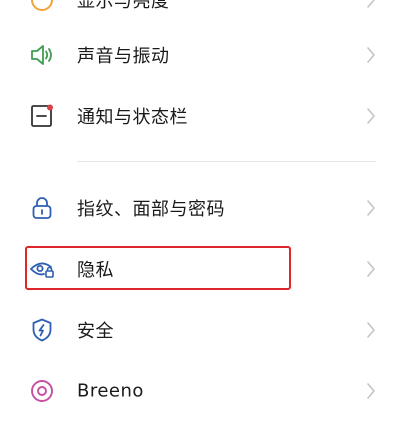 The height and width of the screenshot is (422, 402). I want to click on breeno-icon, so click(42, 391).